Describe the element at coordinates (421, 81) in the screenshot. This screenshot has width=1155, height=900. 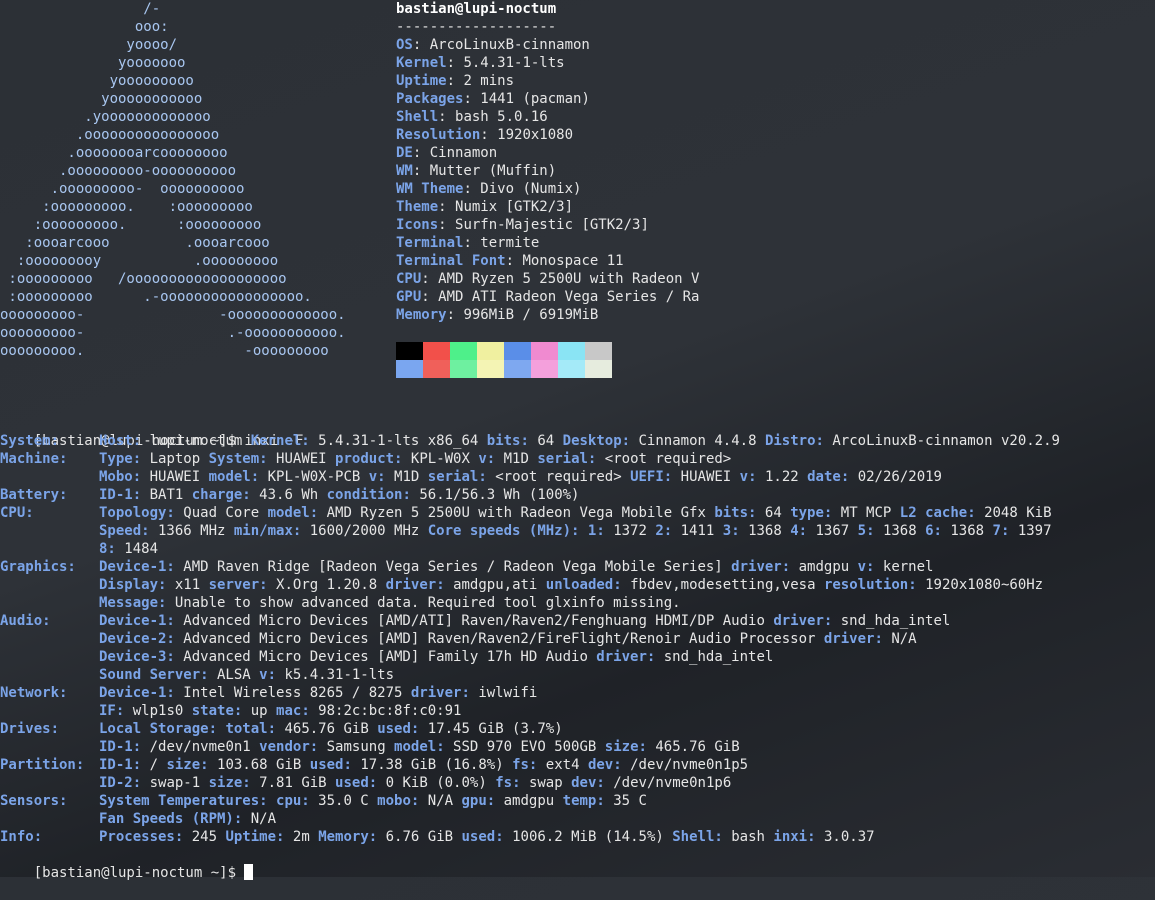
I see `field-key: Uptime` at that location.